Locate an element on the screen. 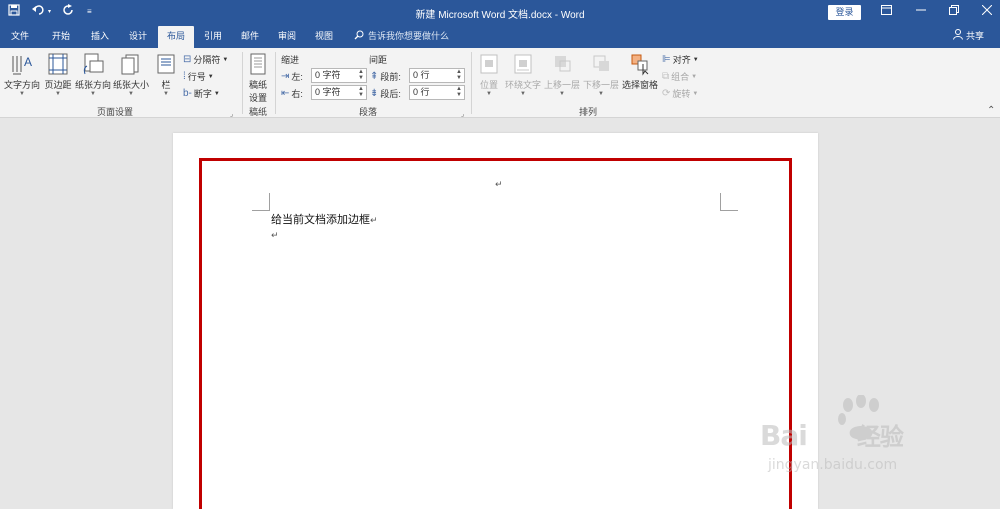  tab-references: 引用 is located at coordinates (213, 37).